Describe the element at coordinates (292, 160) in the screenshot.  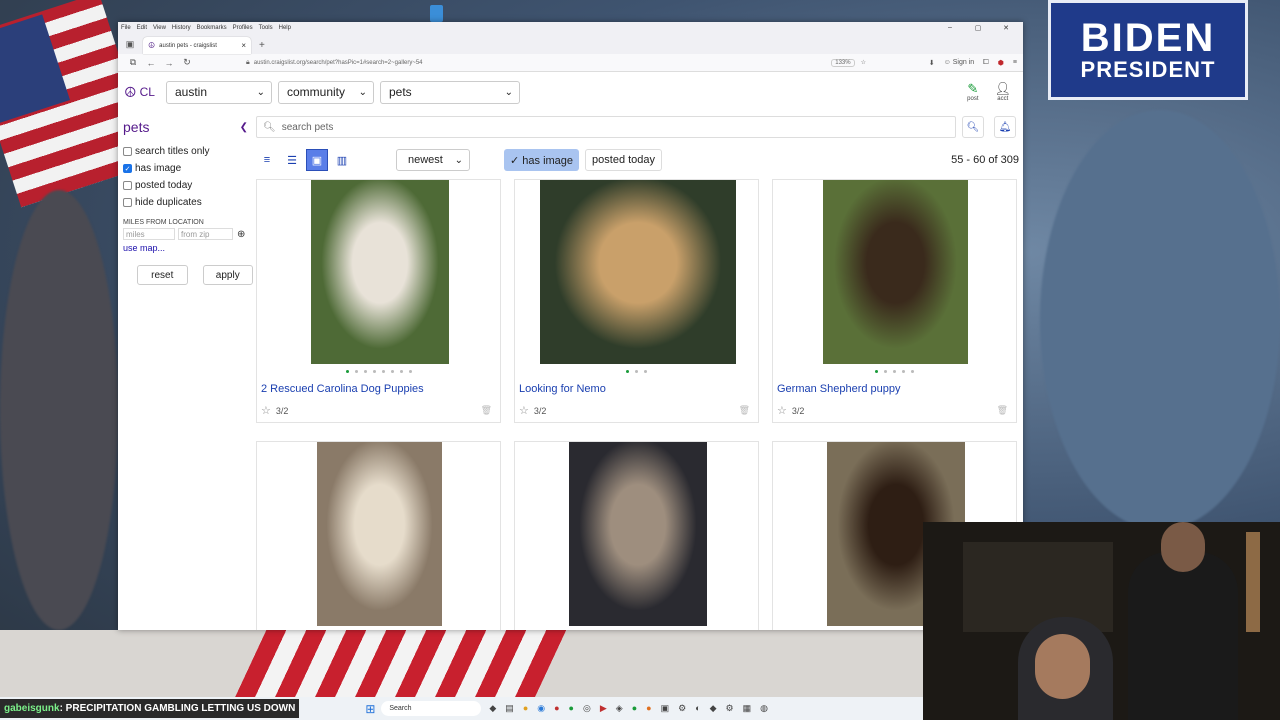
I see `preview-view-icon: ☰` at that location.